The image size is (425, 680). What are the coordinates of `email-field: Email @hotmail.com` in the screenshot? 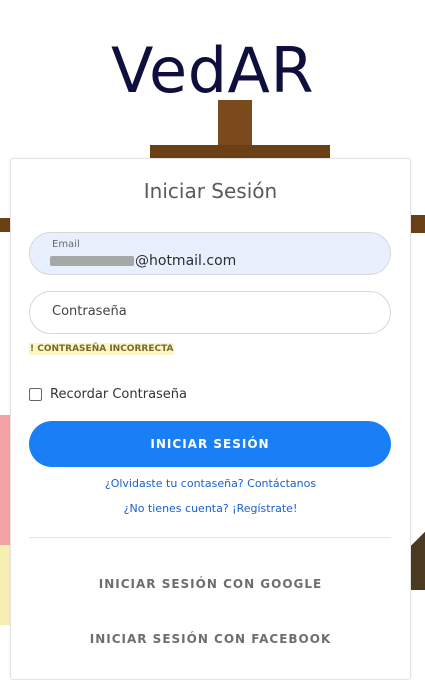 It's located at (210, 253).